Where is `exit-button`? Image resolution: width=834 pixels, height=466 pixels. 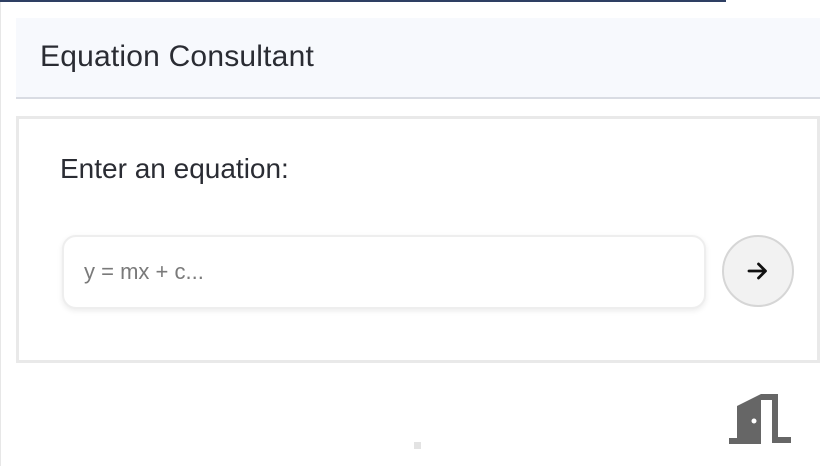 exit-button is located at coordinates (760, 419).